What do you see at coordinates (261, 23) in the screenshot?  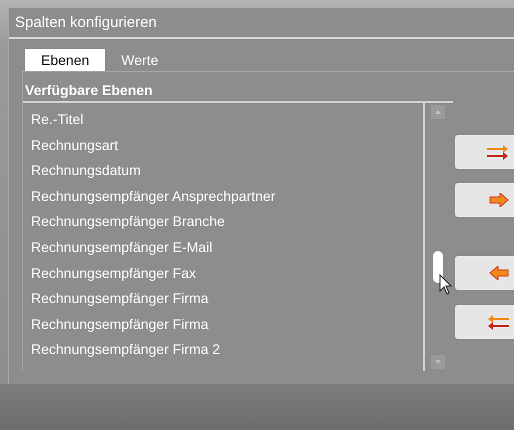 I see `dialog-title: Spalten konfigurieren` at bounding box center [261, 23].